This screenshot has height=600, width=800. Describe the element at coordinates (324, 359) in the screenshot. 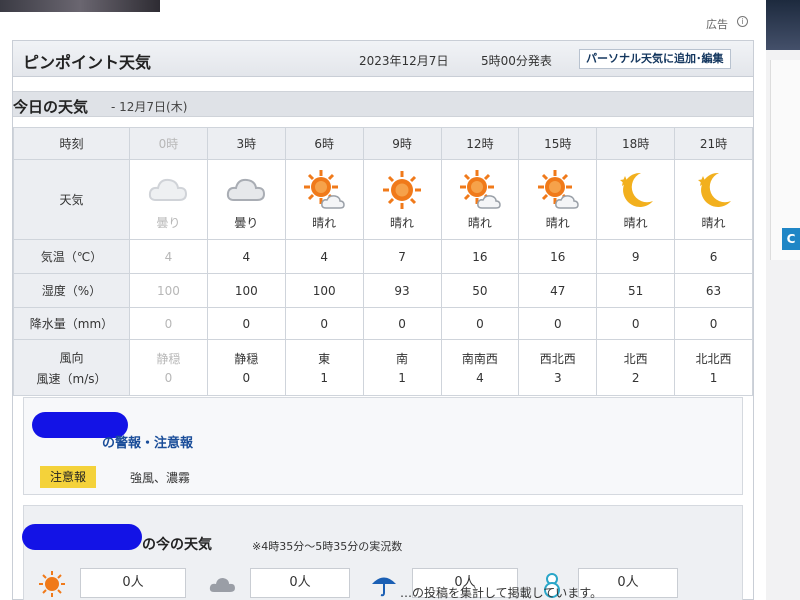

I see `wind-direction: 東` at that location.